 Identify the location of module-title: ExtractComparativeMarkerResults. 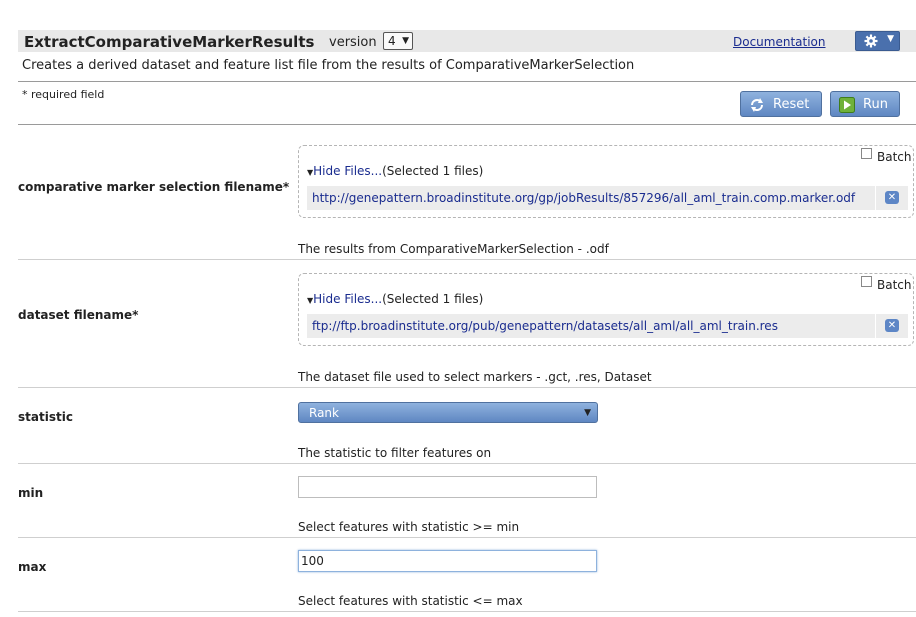
(169, 42).